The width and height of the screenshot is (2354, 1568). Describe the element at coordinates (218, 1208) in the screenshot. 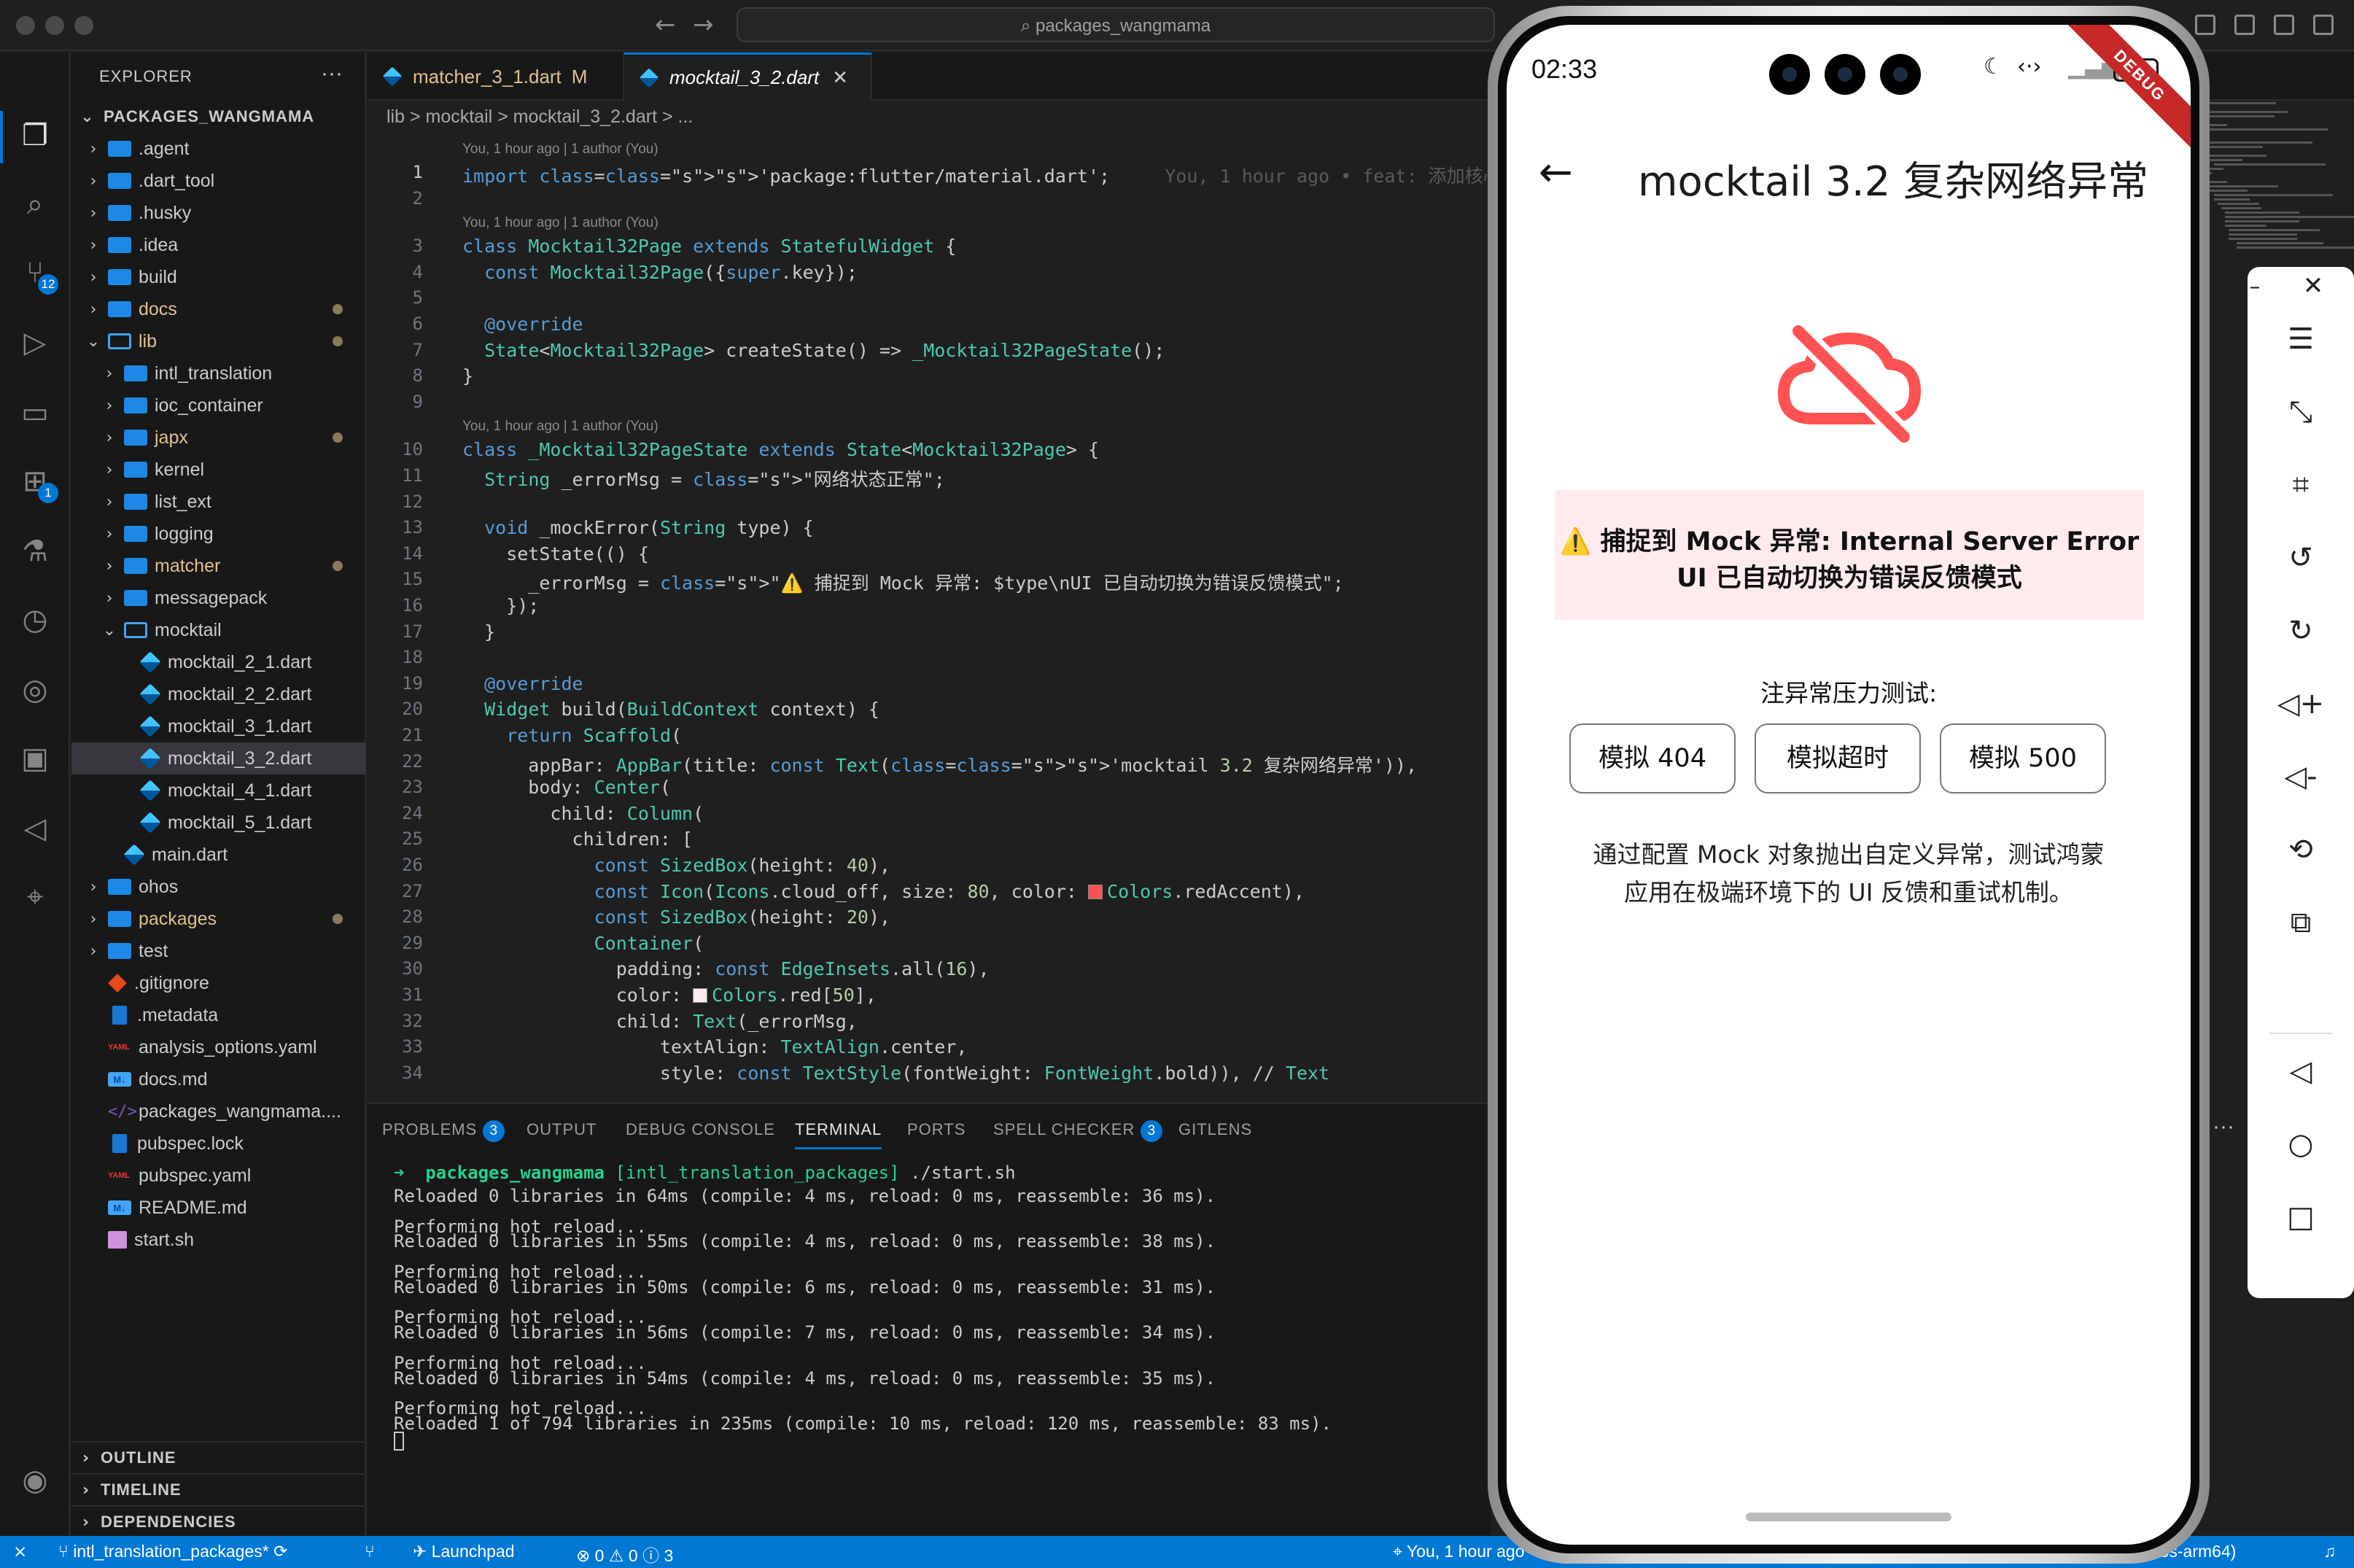

I see `tree-item-readme-md: M↓ README.md` at that location.